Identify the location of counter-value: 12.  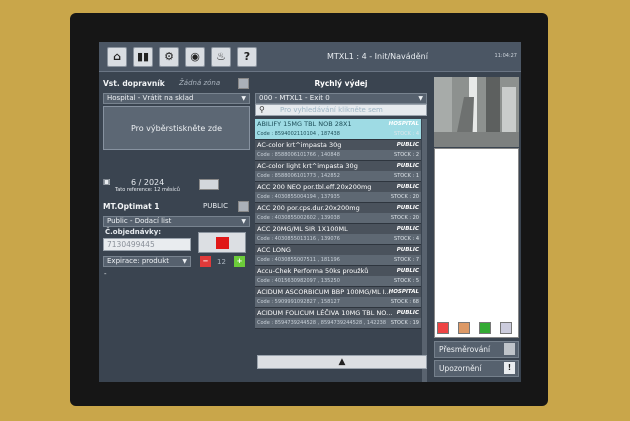
(221, 262).